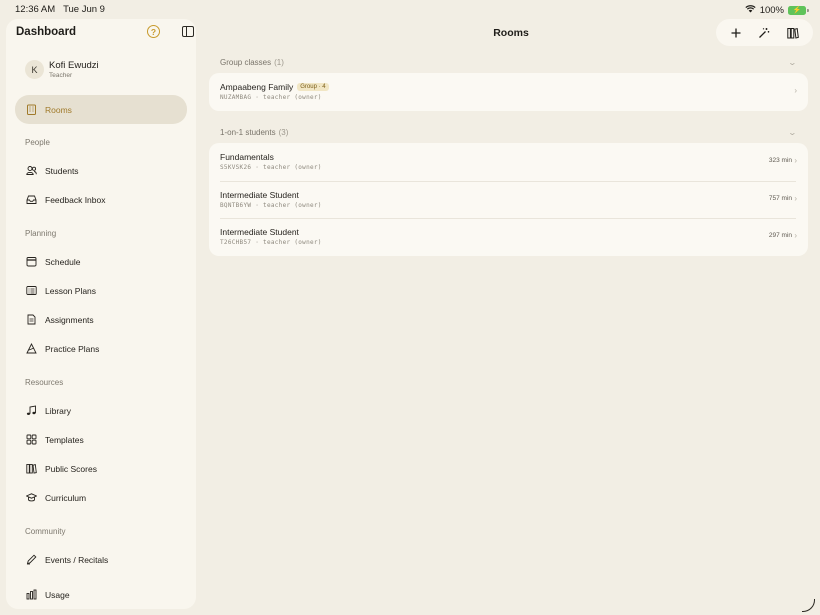  What do you see at coordinates (69, 319) in the screenshot?
I see `sidebar-item-label: Assignments` at bounding box center [69, 319].